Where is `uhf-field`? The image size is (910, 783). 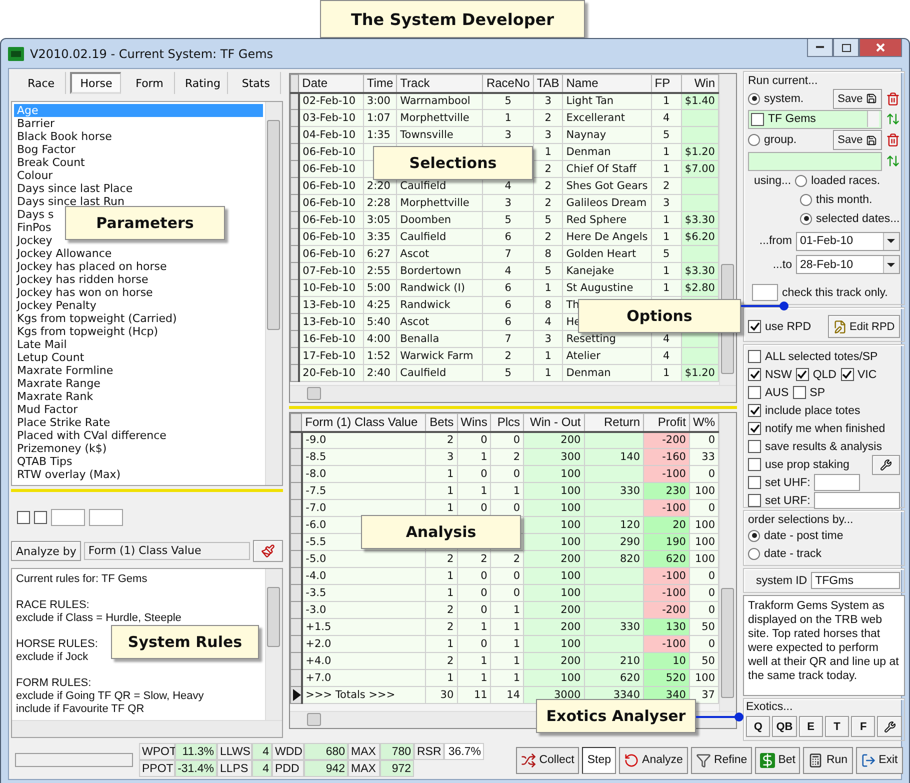
uhf-field is located at coordinates (837, 482).